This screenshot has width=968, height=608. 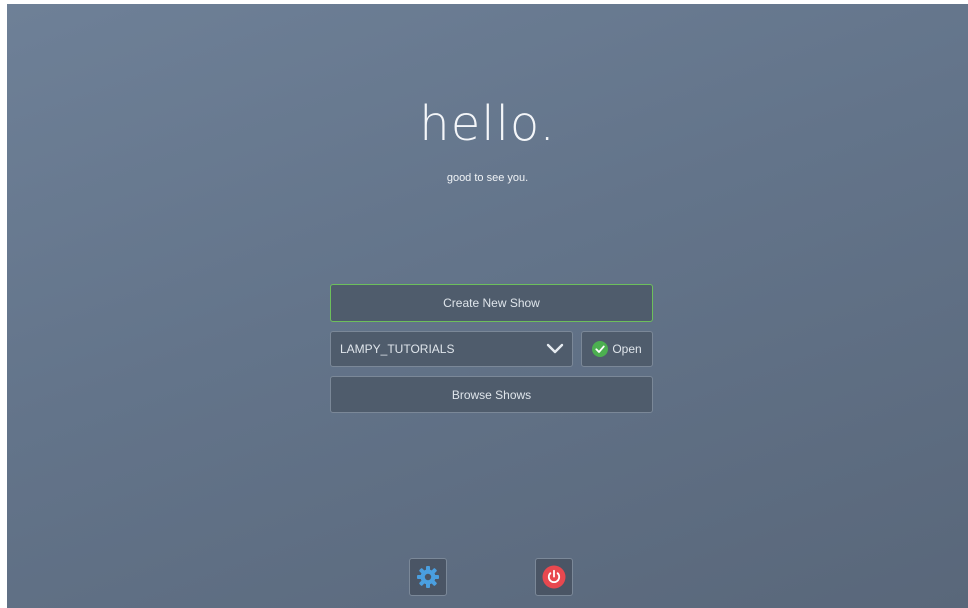 I want to click on create-new-show-label: Create New Show, so click(x=491, y=303).